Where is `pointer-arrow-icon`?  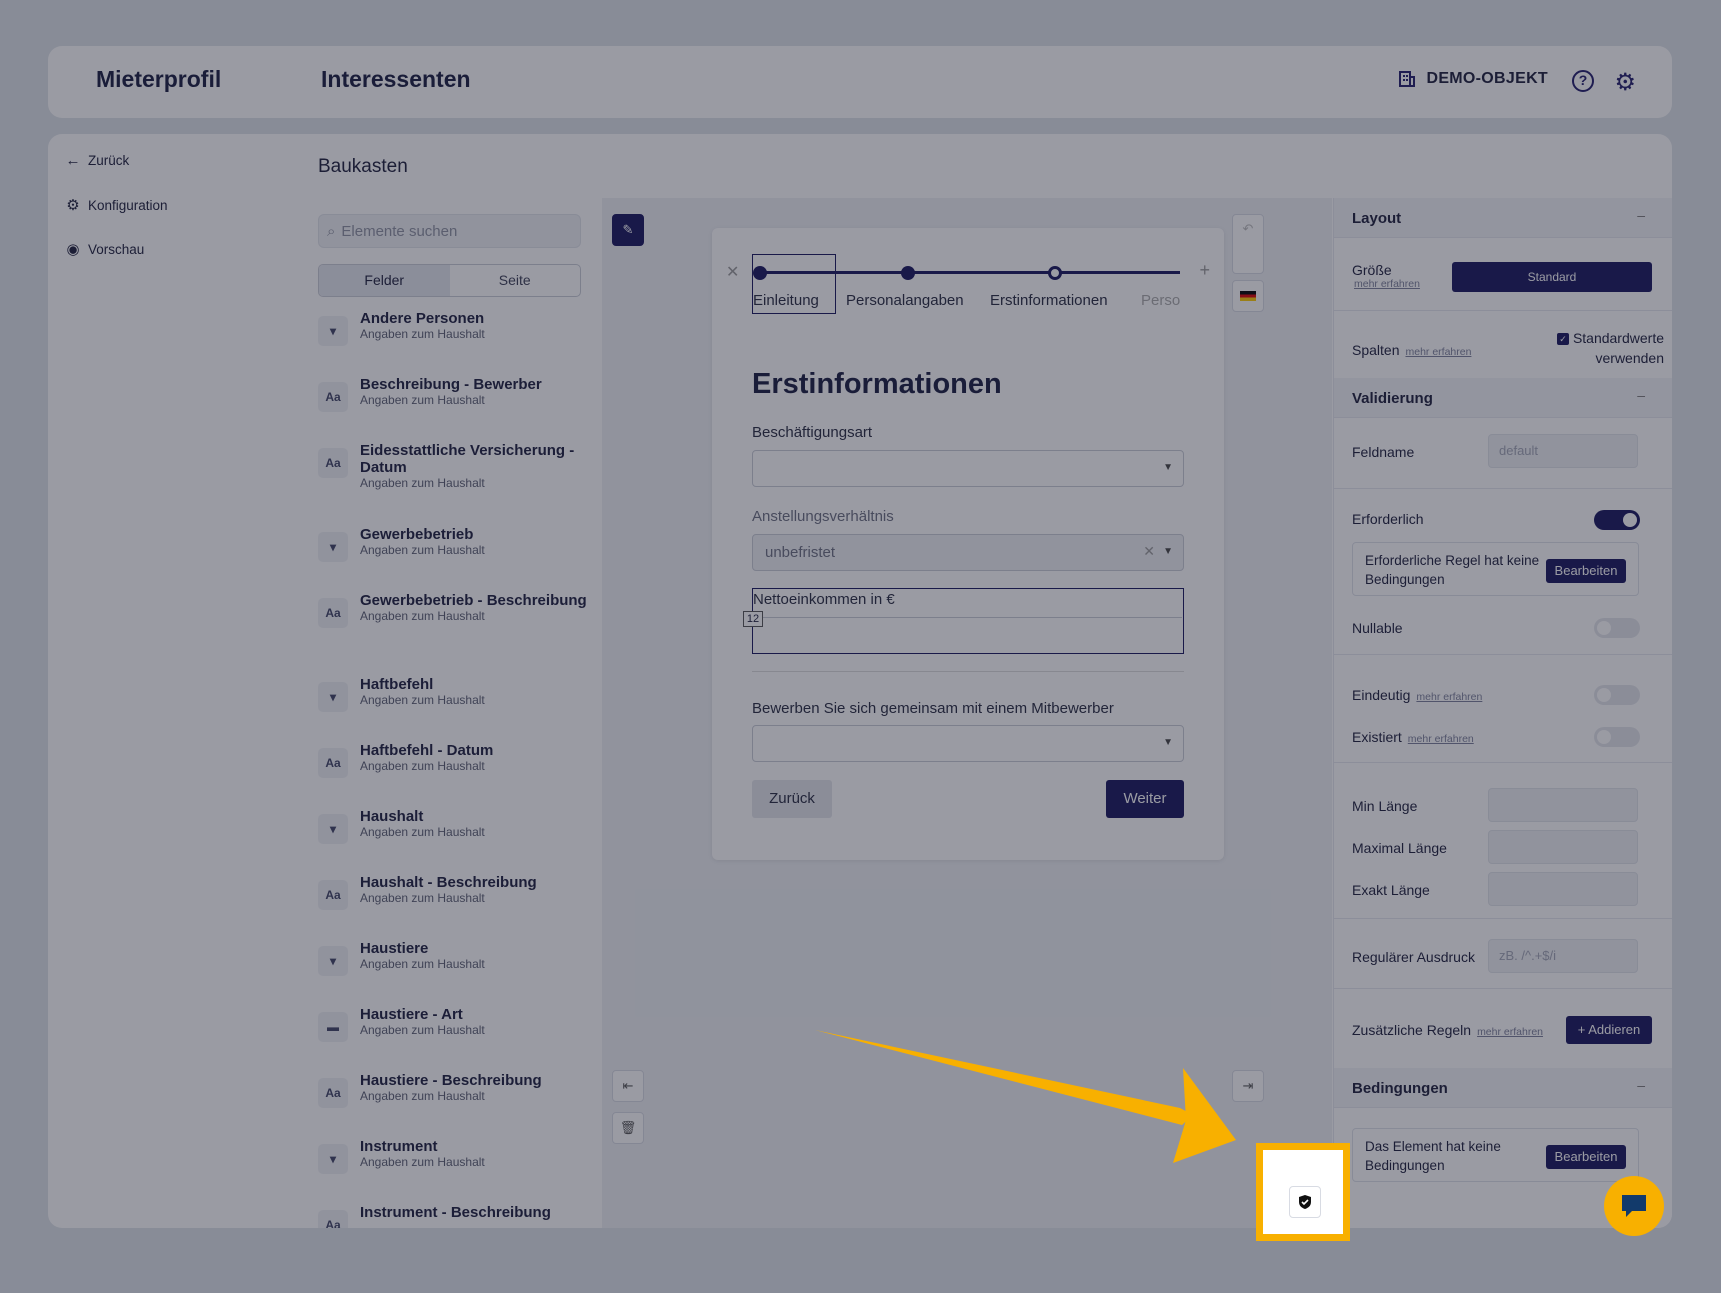 pointer-arrow-icon is located at coordinates (1025, 1096).